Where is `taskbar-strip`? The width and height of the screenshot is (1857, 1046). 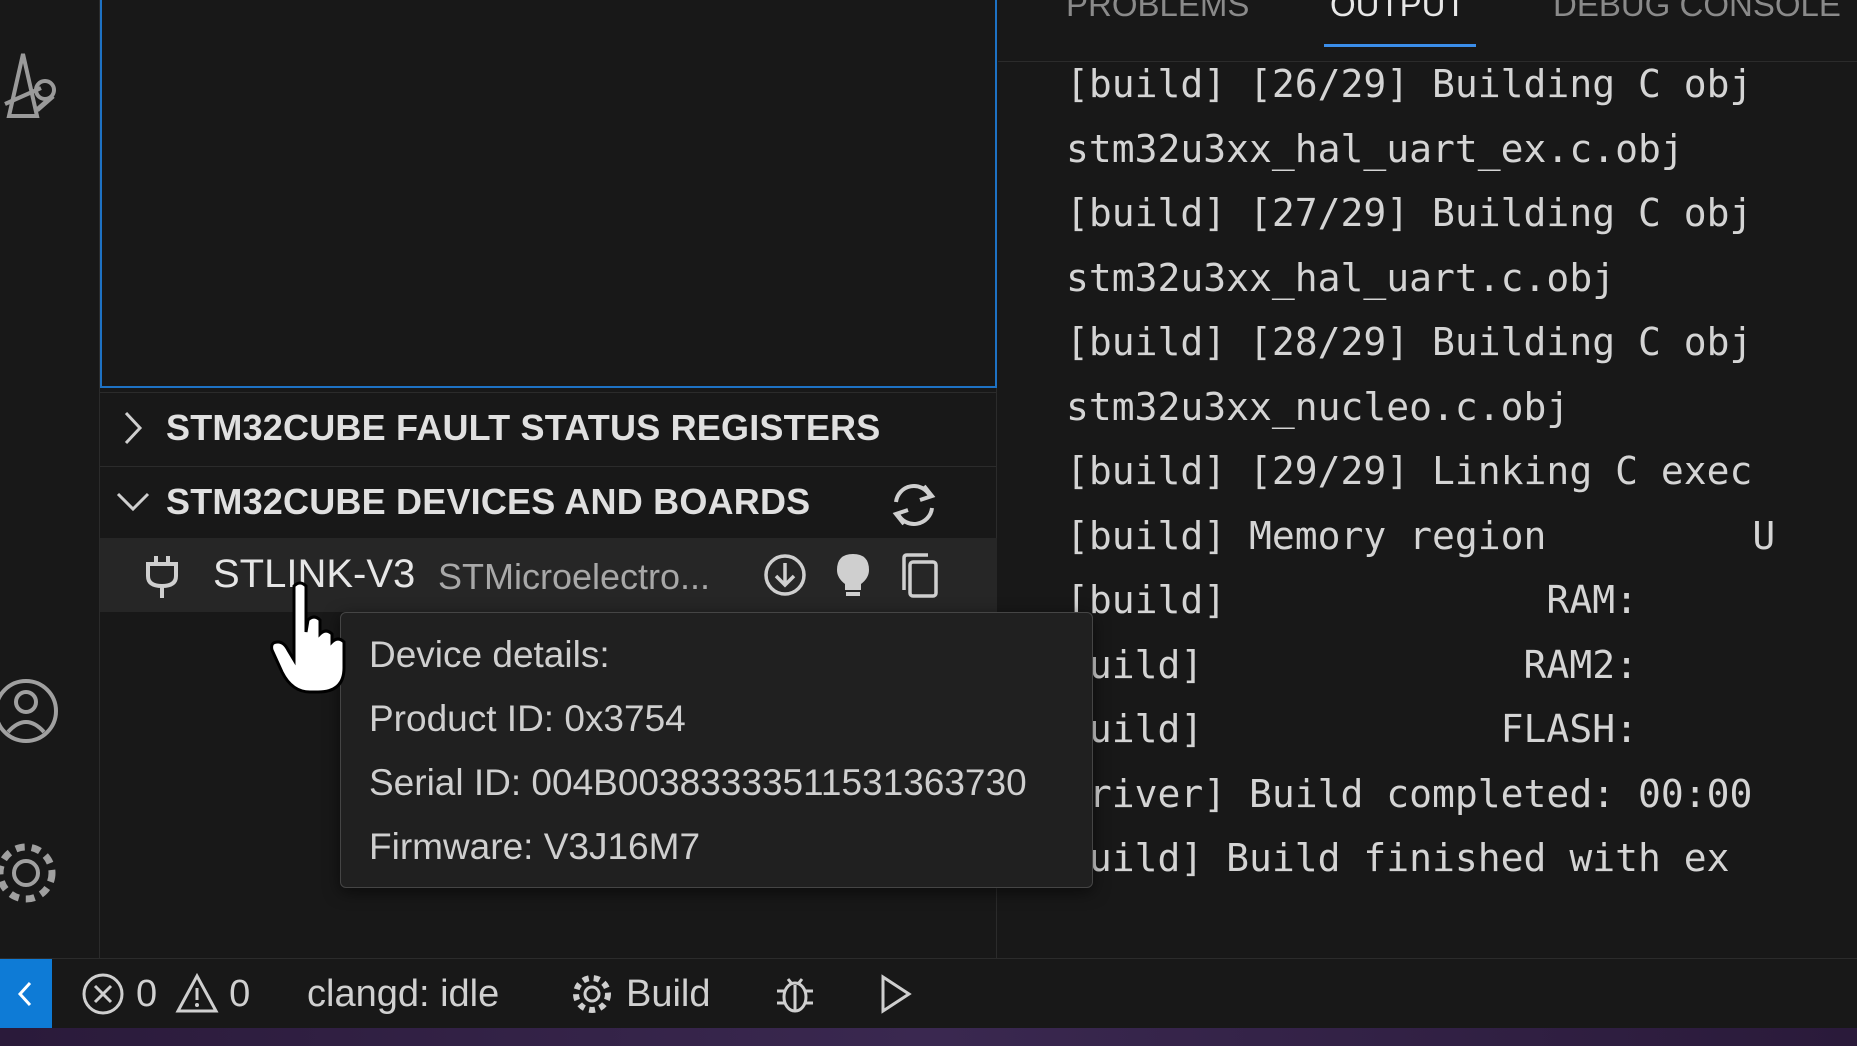
taskbar-strip is located at coordinates (928, 1037).